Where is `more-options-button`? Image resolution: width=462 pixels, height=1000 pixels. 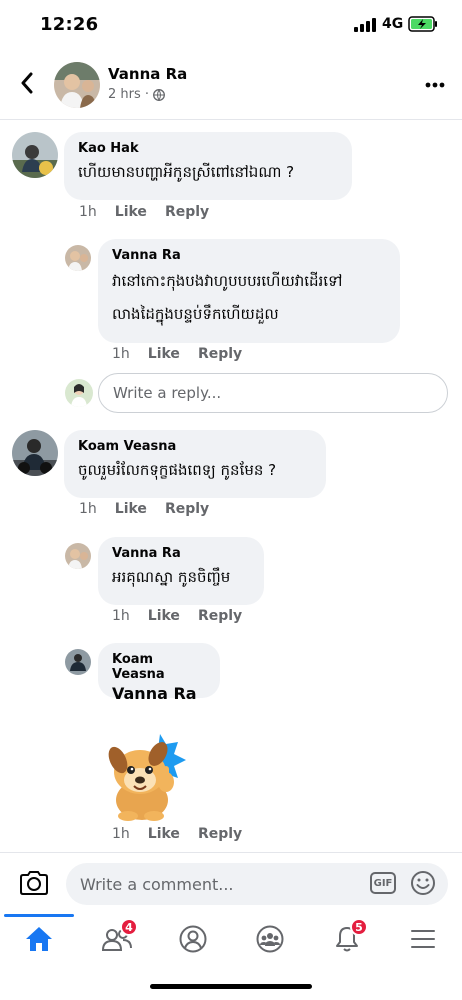
more-options-button is located at coordinates (435, 85).